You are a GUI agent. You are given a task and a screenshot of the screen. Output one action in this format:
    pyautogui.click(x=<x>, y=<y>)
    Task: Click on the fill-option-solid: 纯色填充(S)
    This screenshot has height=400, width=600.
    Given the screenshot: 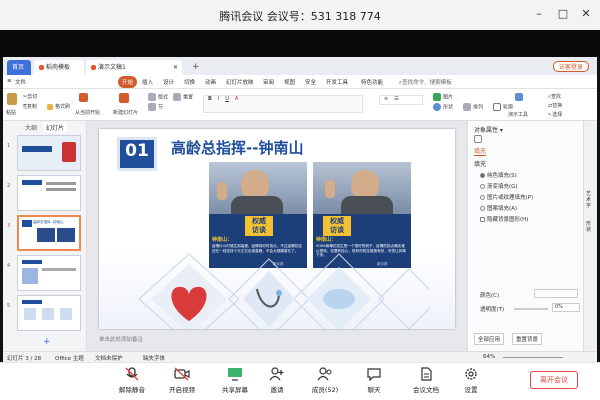 What is the action you would take?
    pyautogui.click(x=498, y=175)
    